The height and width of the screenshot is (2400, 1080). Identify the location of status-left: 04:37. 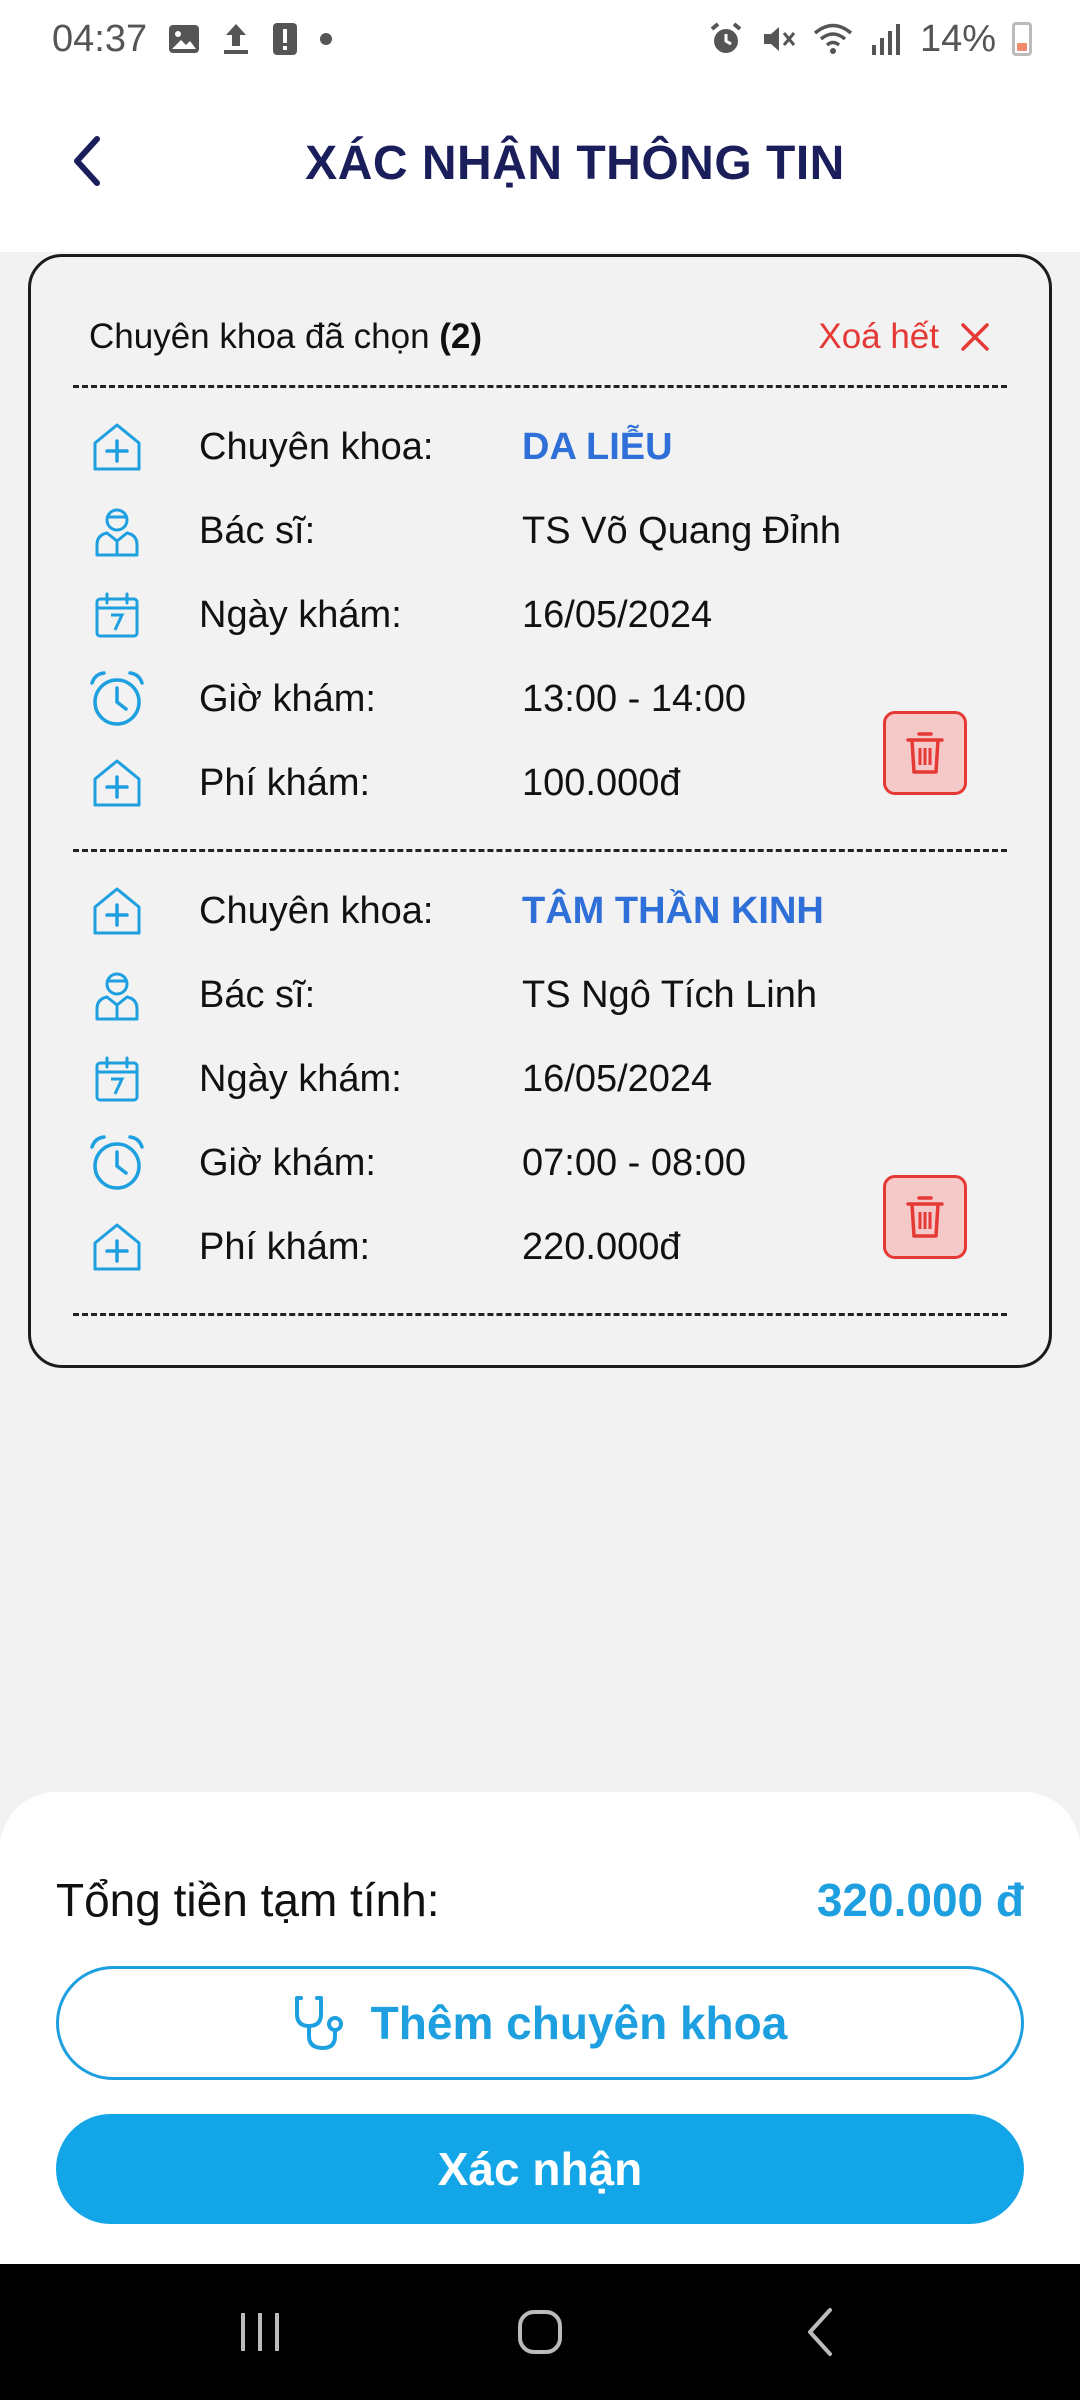
(192, 39).